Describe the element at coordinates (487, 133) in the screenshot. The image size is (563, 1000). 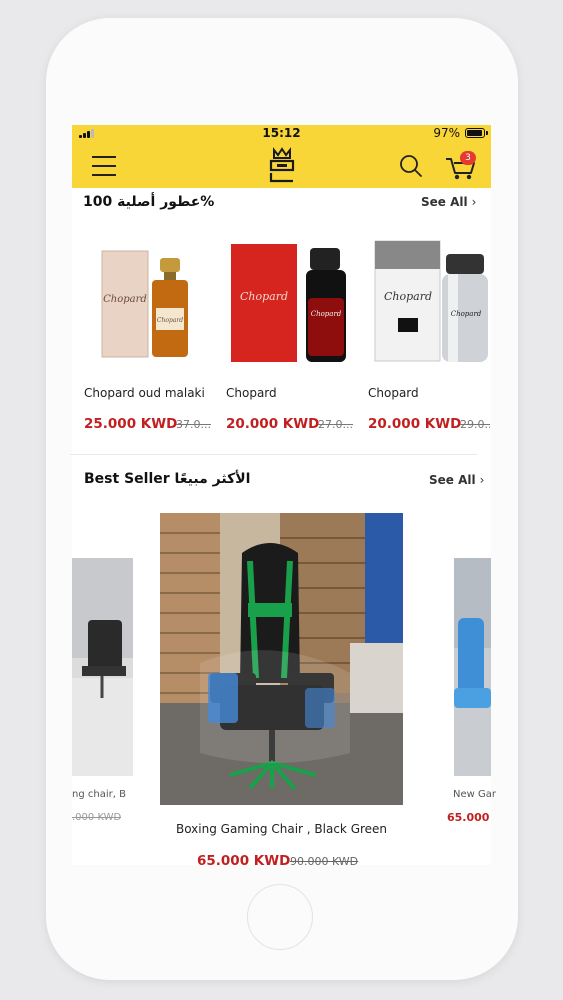
I see `battery-tip` at that location.